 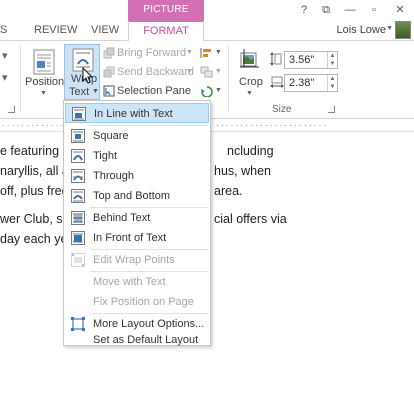 I want to click on width-spinner-arrows-icon: ▲ ▼, so click(x=332, y=83).